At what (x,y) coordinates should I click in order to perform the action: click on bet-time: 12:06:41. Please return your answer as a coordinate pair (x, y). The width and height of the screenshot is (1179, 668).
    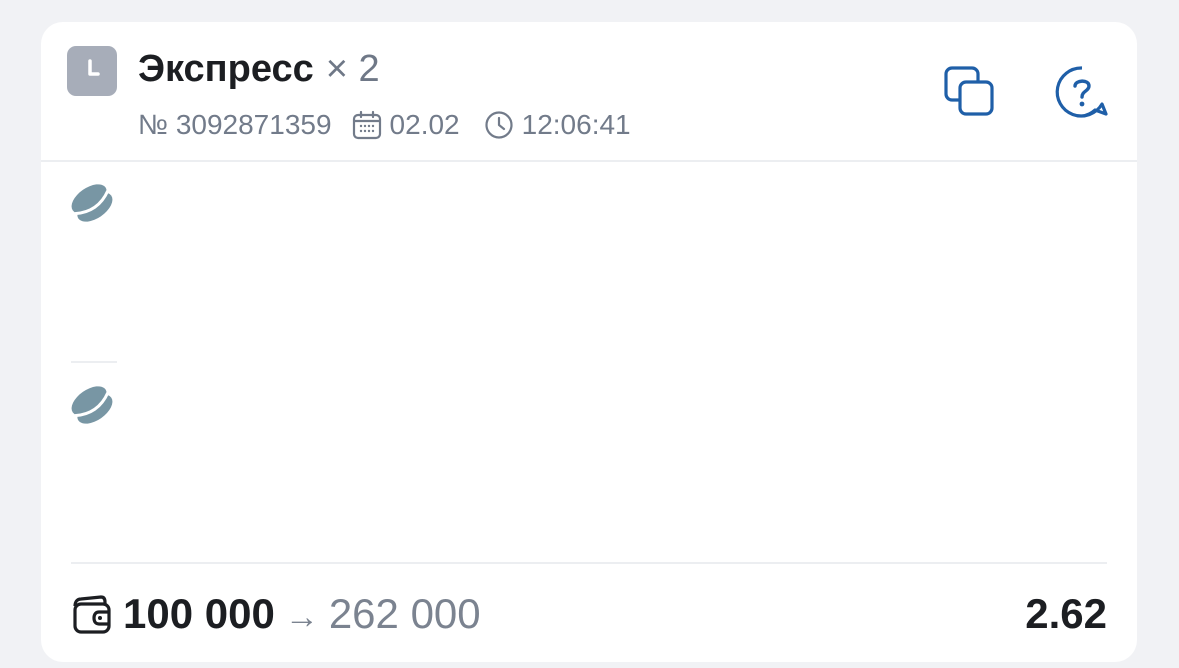
    Looking at the image, I should click on (576, 124).